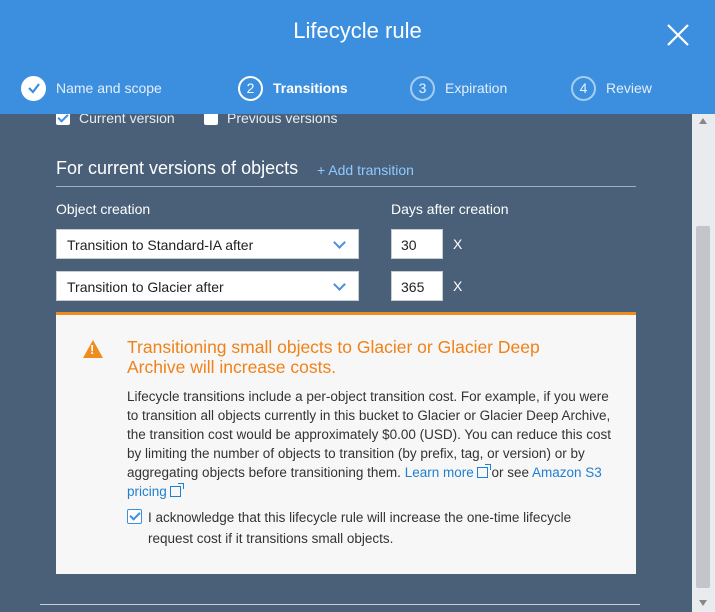 Image resolution: width=715 pixels, height=612 pixels. Describe the element at coordinates (439, 472) in the screenshot. I see `learn-more-label: Learn more` at that location.